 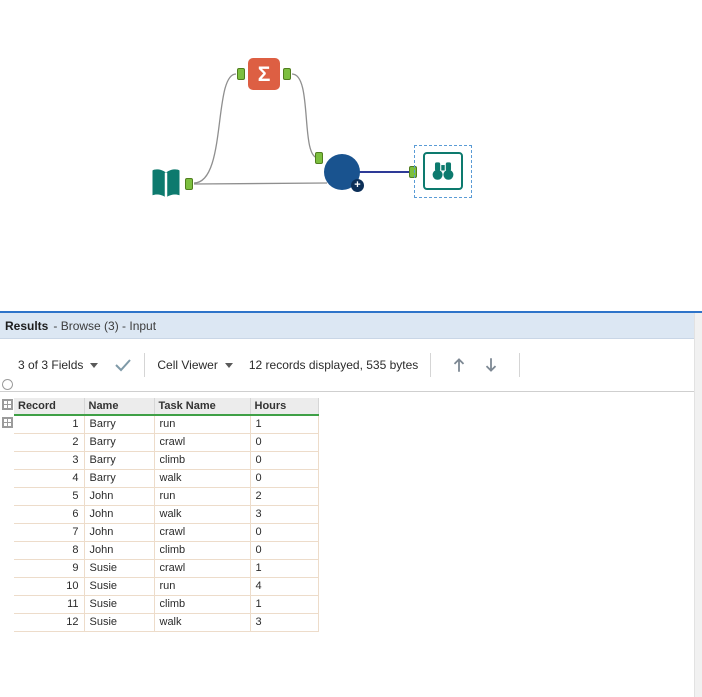 What do you see at coordinates (357, 185) in the screenshot?
I see `plus-badge-icon: +` at bounding box center [357, 185].